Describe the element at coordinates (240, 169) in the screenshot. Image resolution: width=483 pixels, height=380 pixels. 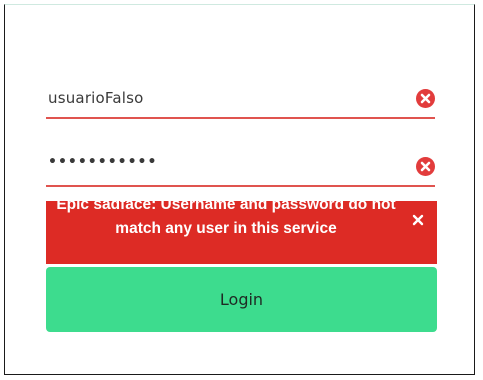
I see `password-field: •••••••••••` at that location.